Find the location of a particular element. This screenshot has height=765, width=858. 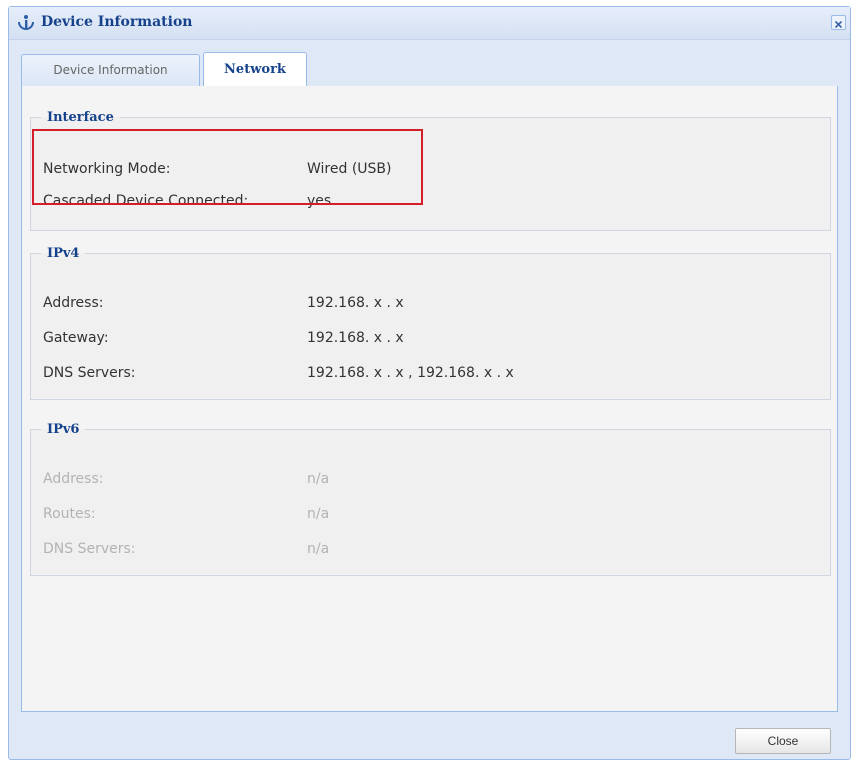

ipv6-routes-value: n/a is located at coordinates (318, 514).